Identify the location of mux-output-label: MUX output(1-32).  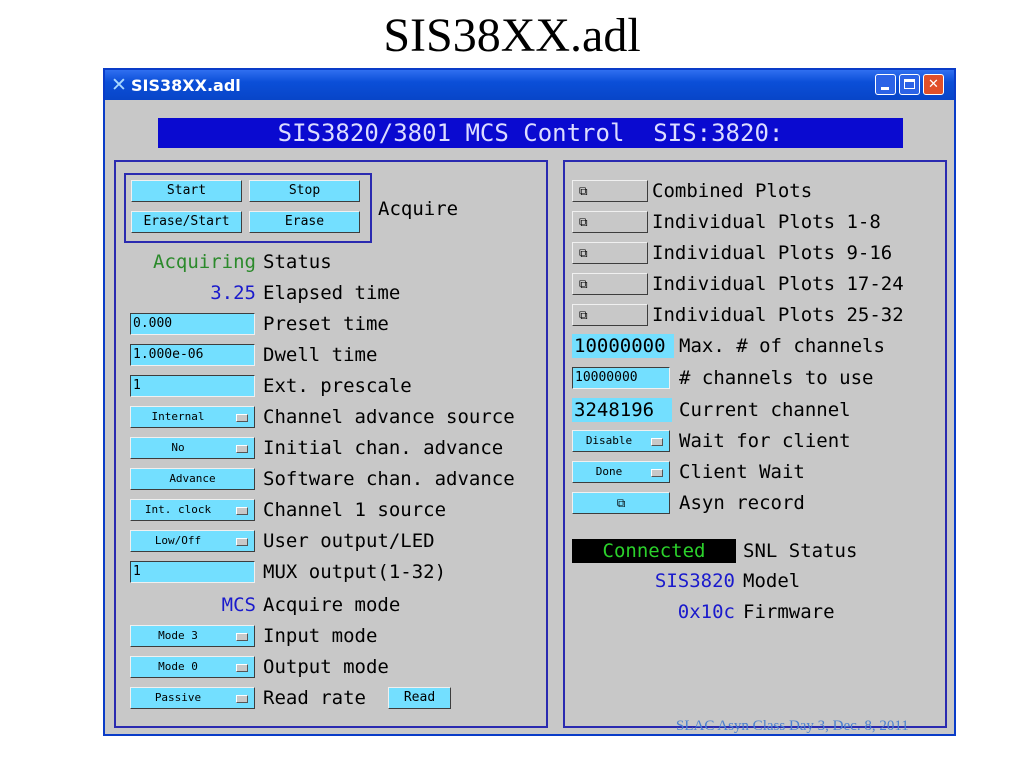
(355, 572).